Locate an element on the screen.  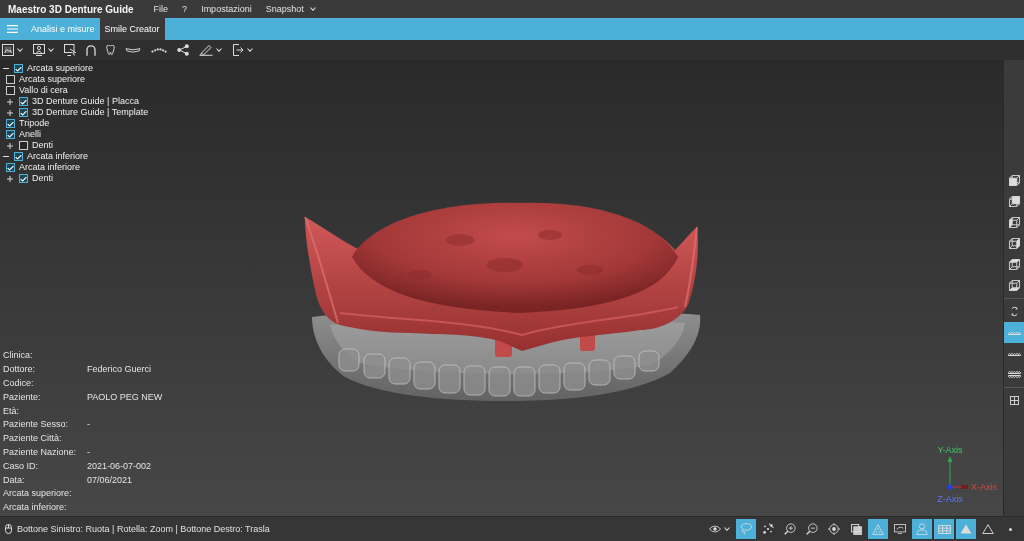
arch-icon is located at coordinates (91, 50).